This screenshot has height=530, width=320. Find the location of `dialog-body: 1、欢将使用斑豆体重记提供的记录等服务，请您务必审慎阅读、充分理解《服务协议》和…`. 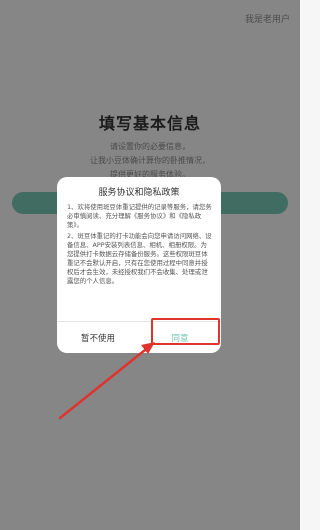

dialog-body: 1、欢将使用斑豆体重记提供的记录等服务，请您务必审慎阅读、充分理解《服务协议》和… is located at coordinates (140, 245).